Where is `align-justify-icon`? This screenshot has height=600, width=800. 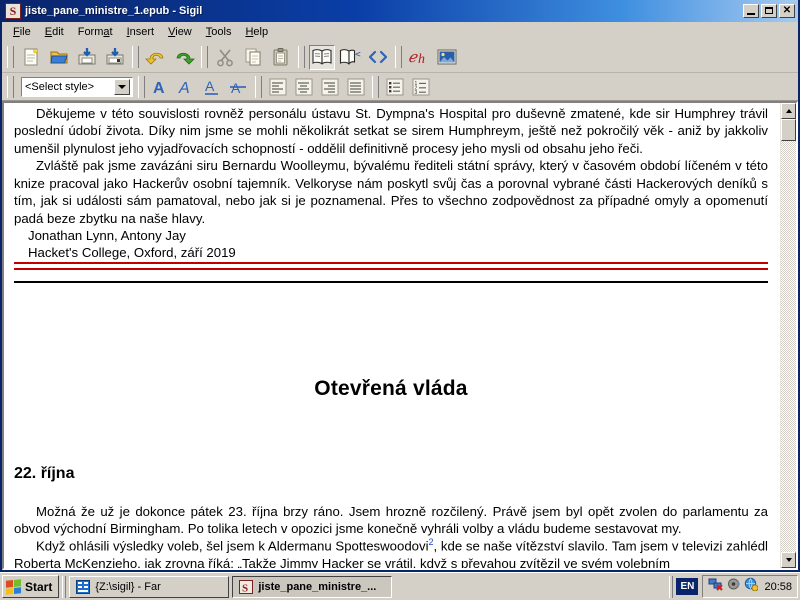
align-justify-icon is located at coordinates (356, 87).